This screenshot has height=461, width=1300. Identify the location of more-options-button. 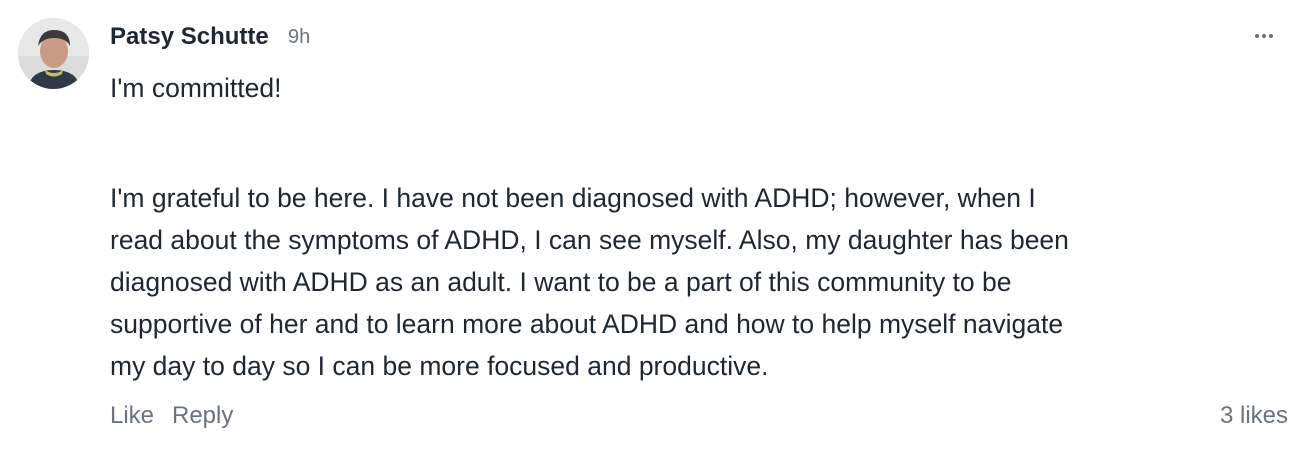
(1264, 36).